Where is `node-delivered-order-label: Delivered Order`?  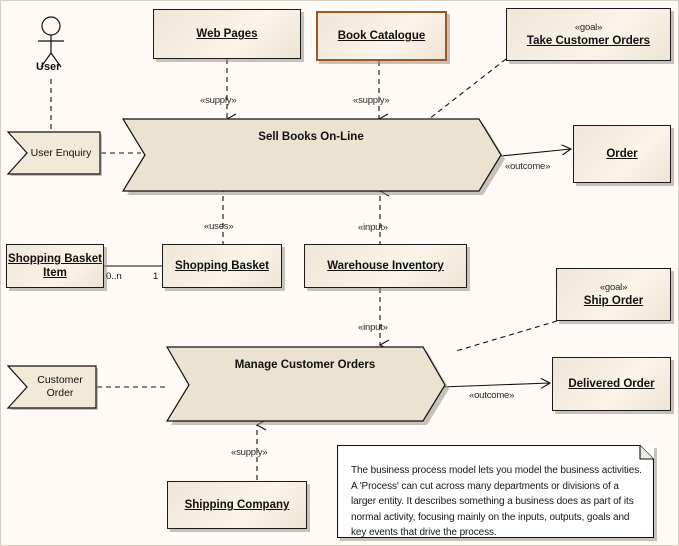
node-delivered-order-label: Delivered Order is located at coordinates (611, 384).